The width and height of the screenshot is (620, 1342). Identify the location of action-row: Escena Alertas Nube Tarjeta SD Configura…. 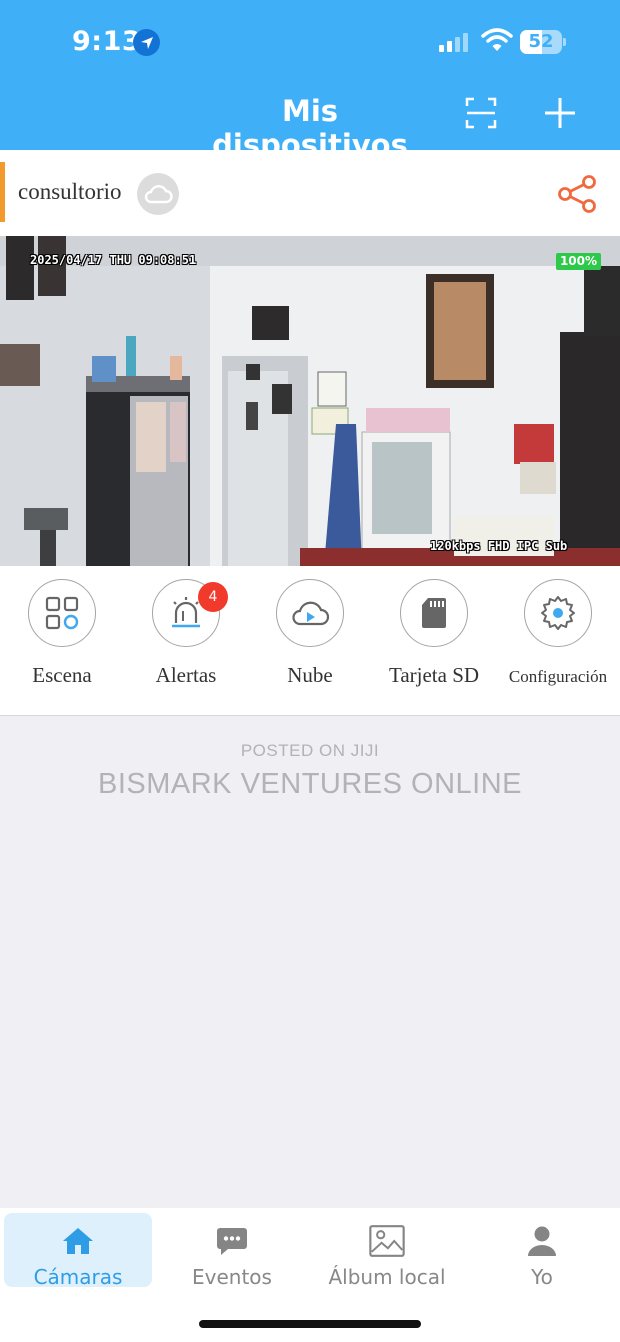
(310, 641).